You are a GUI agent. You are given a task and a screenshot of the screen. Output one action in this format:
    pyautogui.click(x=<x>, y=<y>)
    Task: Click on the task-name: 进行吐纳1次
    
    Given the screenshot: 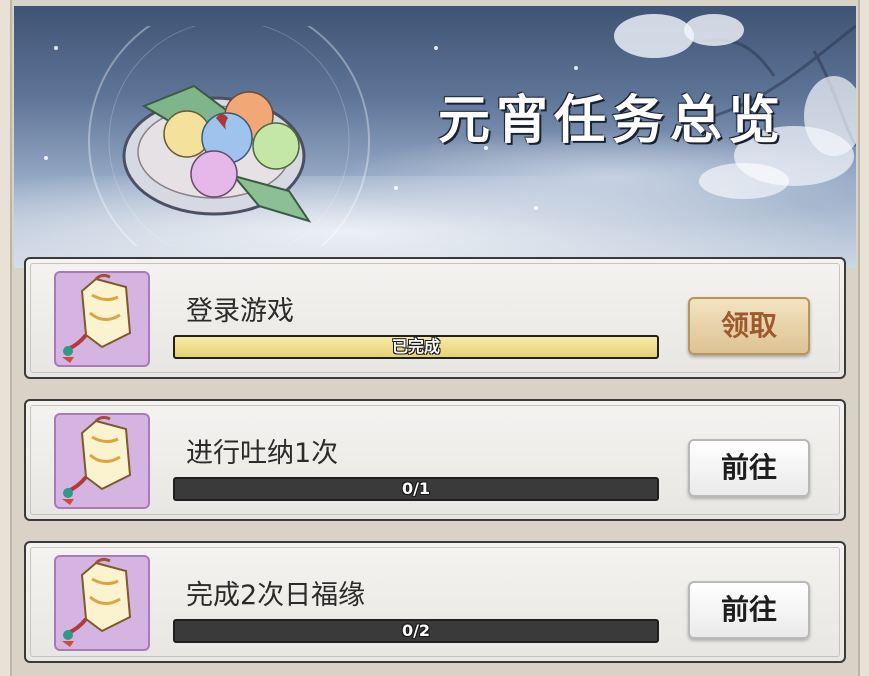 What is the action you would take?
    pyautogui.click(x=262, y=453)
    